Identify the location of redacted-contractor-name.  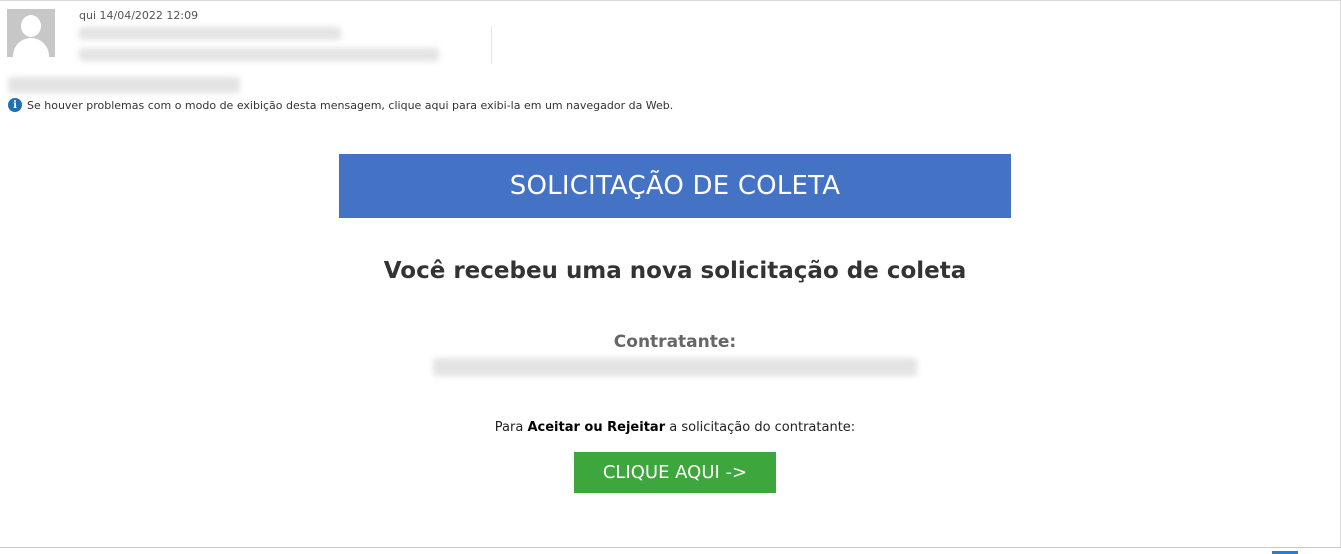
(675, 367).